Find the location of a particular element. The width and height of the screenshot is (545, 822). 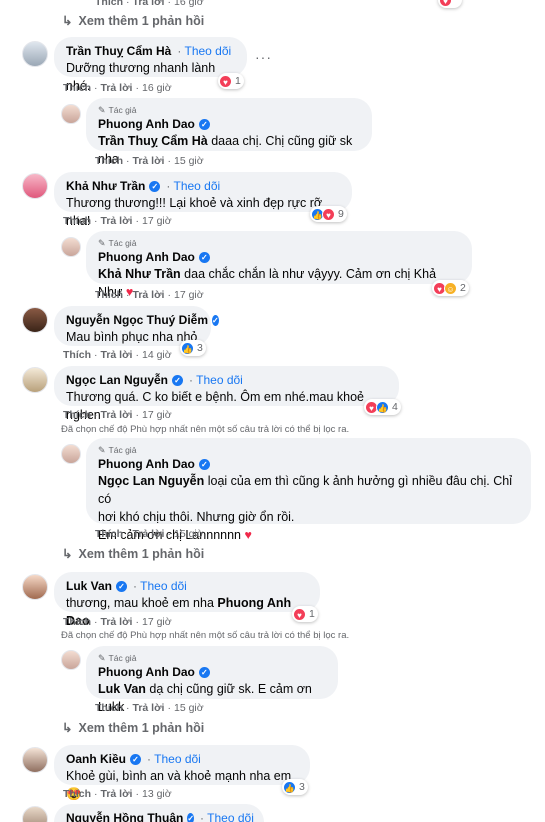

commenter-name: Nguyễn Ngọc Thuý Diễm is located at coordinates (137, 320).